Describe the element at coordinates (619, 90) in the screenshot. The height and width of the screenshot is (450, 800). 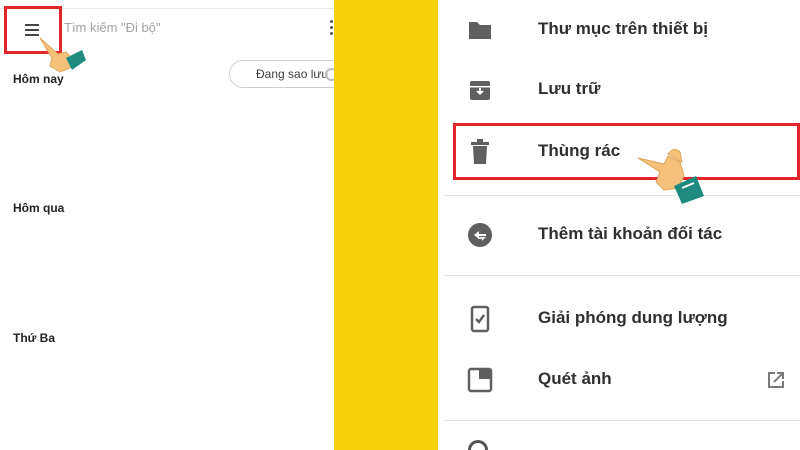
I see `menu-item-archive: Lưu trữ` at that location.